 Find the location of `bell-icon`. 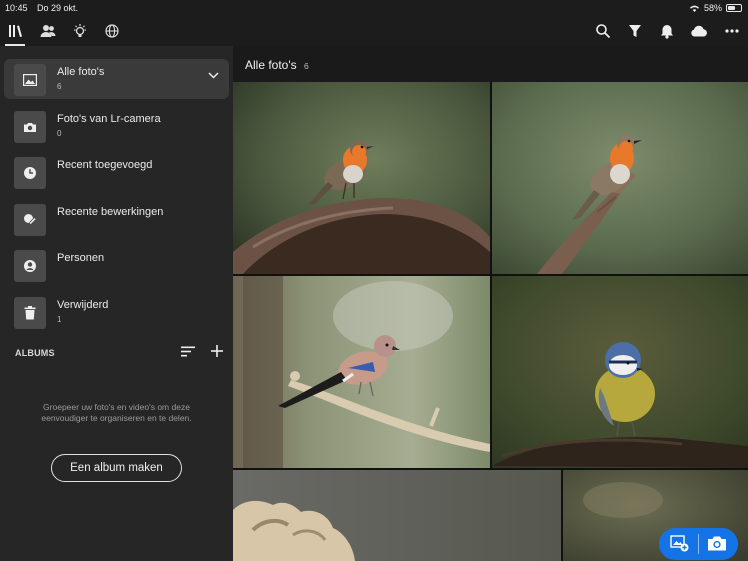

bell-icon is located at coordinates (667, 31).